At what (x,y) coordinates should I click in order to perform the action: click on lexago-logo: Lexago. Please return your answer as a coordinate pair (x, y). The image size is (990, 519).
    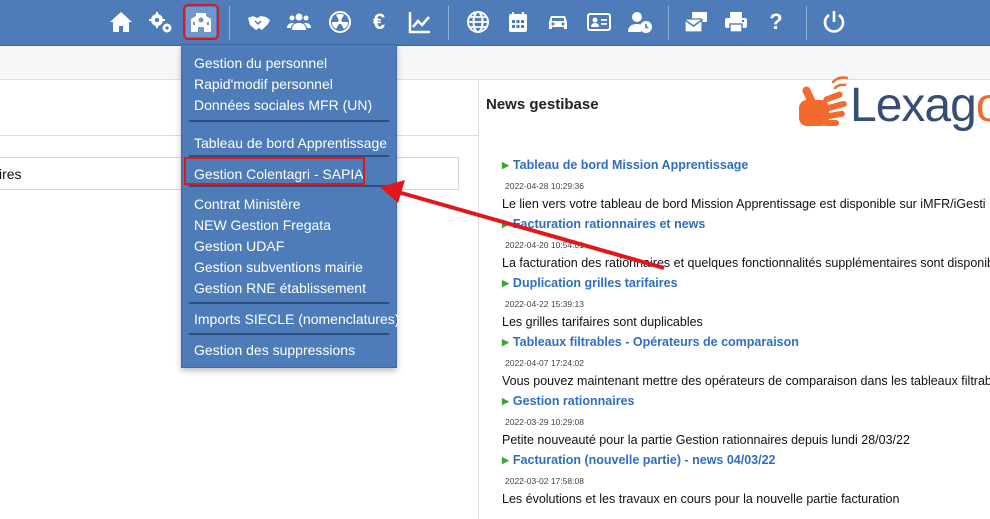
    Looking at the image, I should click on (892, 105).